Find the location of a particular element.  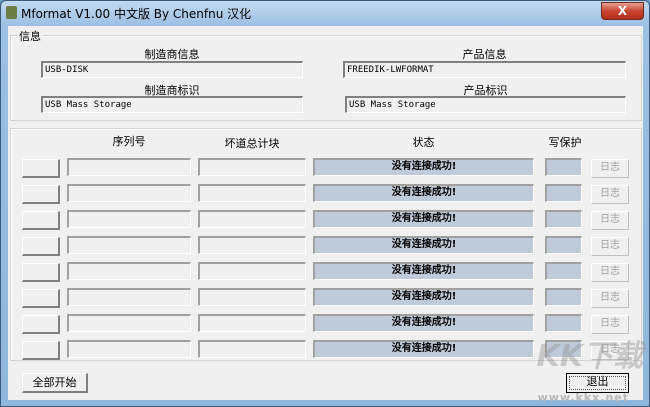

manufacturer-id-field: USB Mass Storage is located at coordinates (172, 104).